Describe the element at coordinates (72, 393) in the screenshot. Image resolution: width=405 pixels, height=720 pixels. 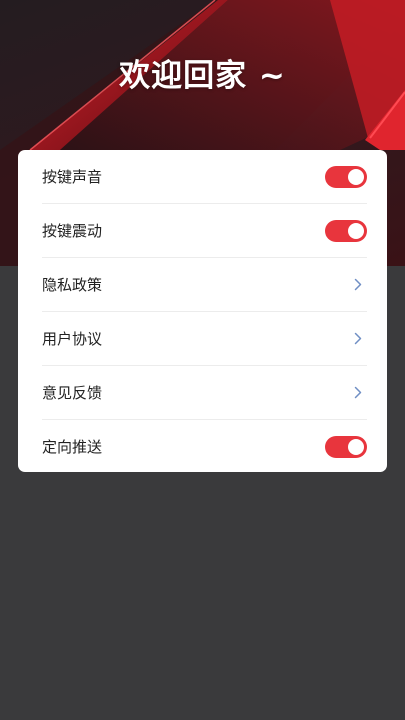
I see `feedback-label: 意见反馈` at that location.